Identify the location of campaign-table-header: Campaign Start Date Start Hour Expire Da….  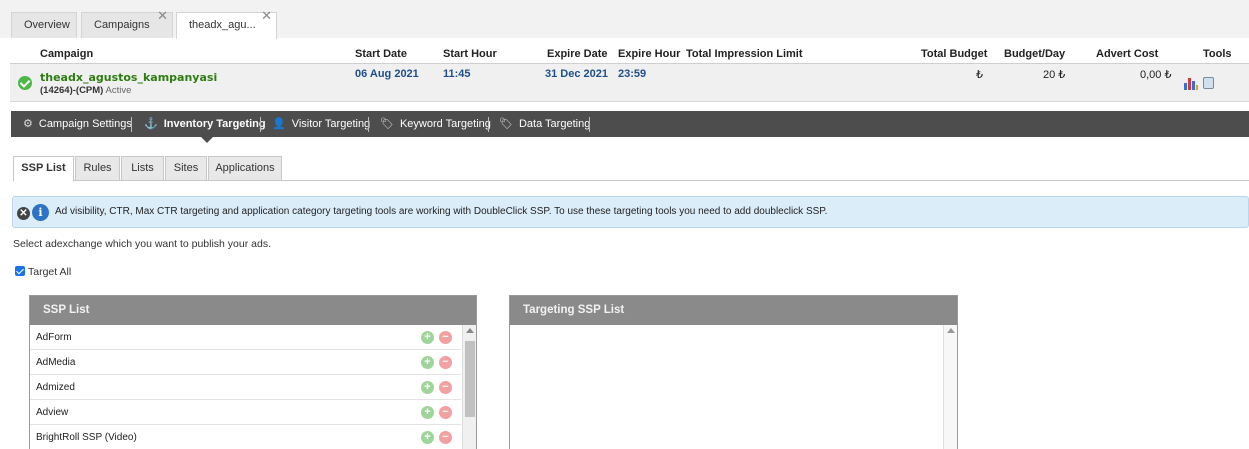
(629, 54).